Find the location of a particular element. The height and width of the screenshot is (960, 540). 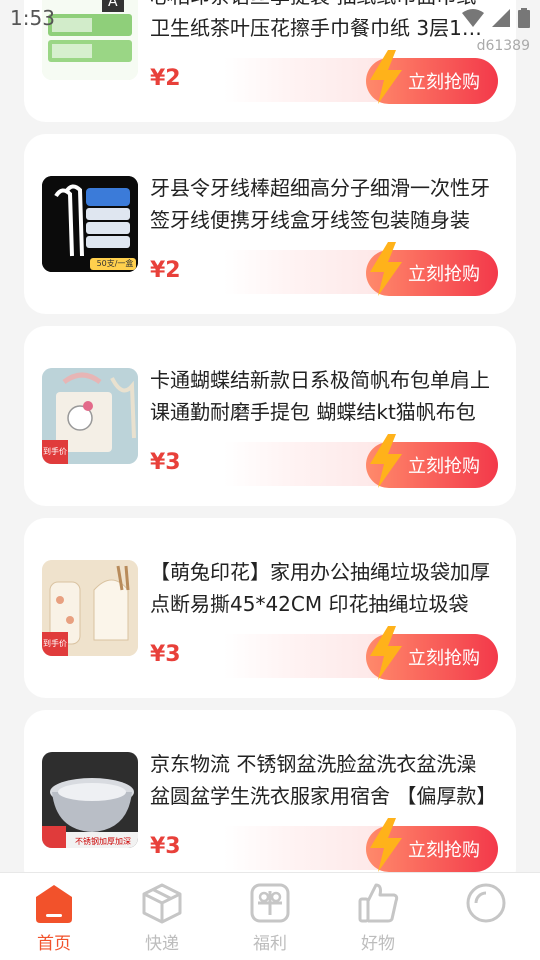

tab-express: 快递 is located at coordinates (162, 916).